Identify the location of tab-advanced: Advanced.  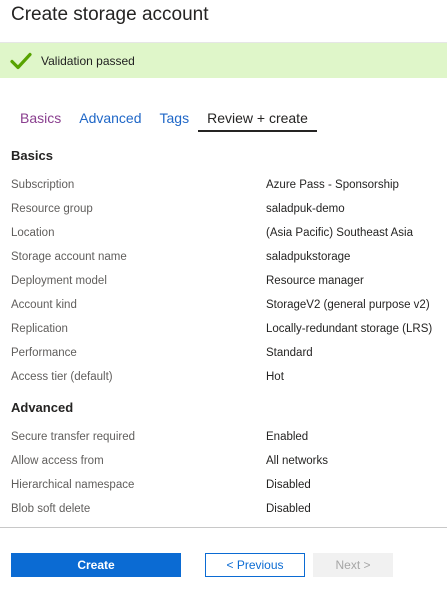
(110, 119).